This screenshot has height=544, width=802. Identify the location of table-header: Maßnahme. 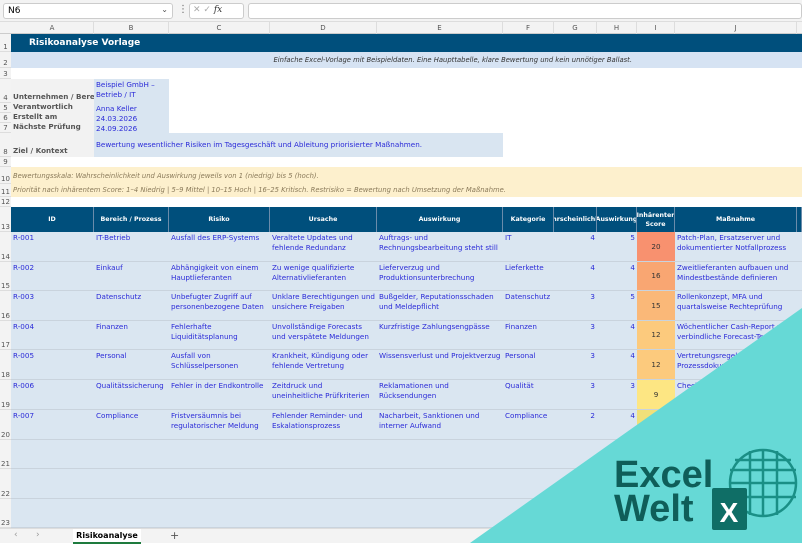
(736, 219).